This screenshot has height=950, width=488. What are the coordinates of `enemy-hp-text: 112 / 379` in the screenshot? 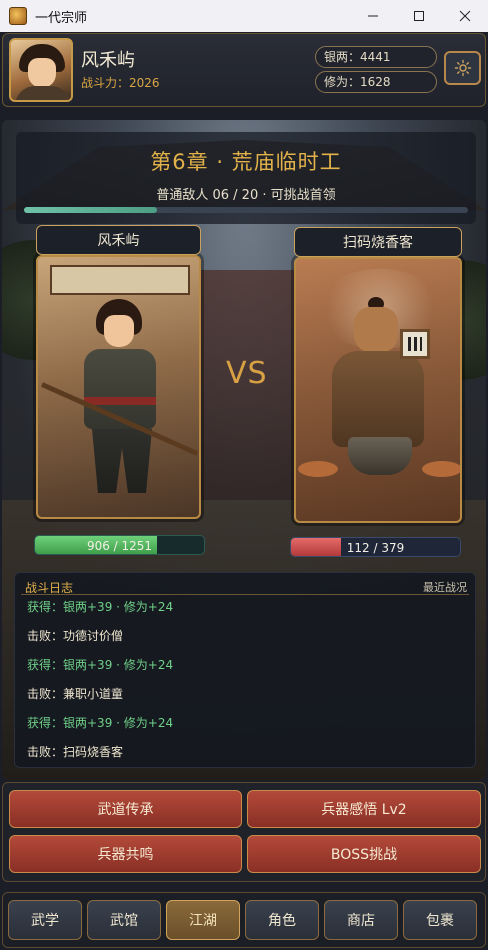 It's located at (375, 548).